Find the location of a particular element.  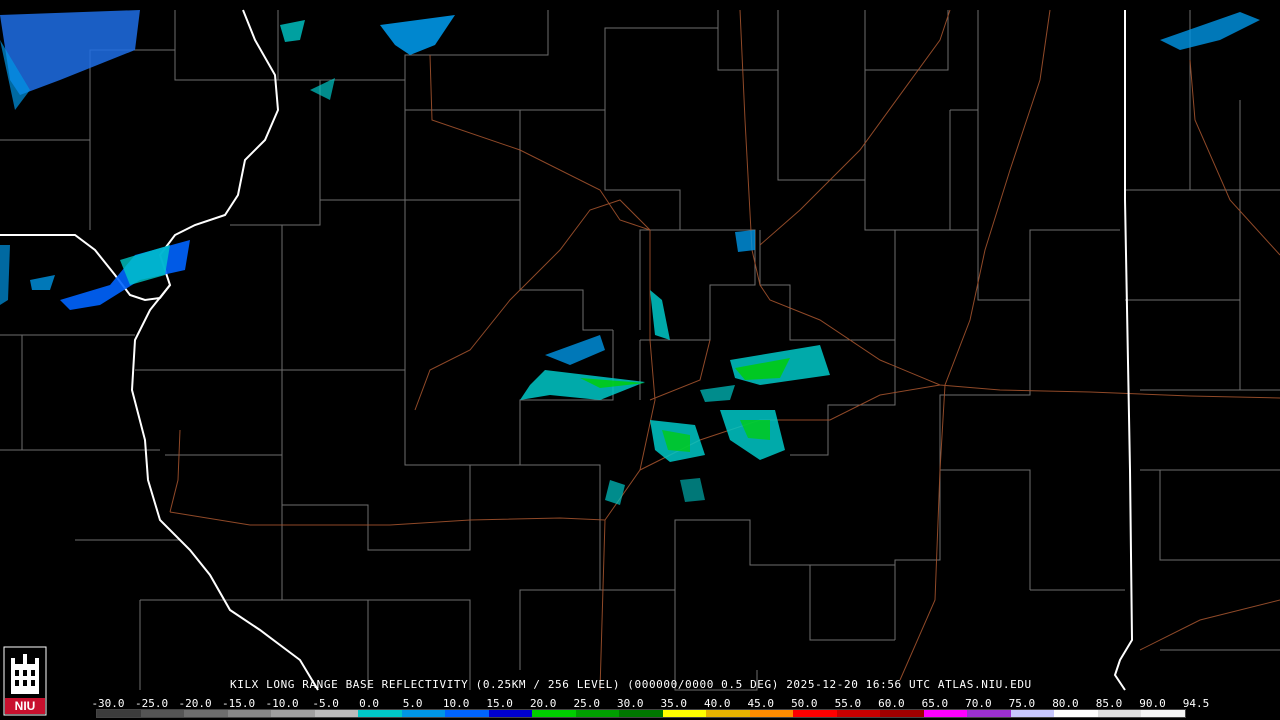

caption-datetime: 2025-12-20 16:56 UTC is located at coordinates (858, 684).